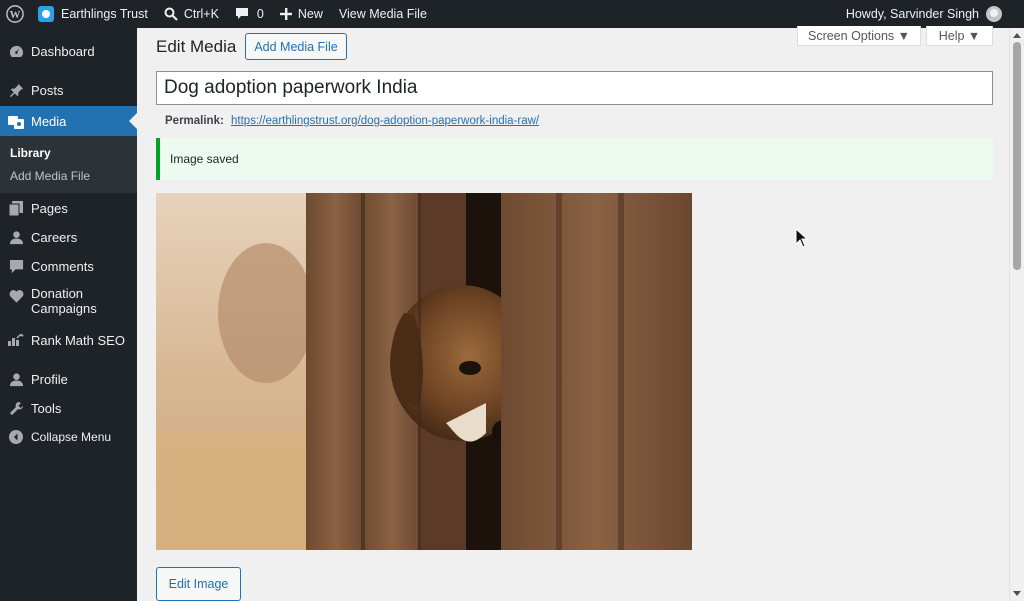 Image resolution: width=1024 pixels, height=601 pixels. What do you see at coordinates (68, 121) in the screenshot?
I see `sidebar-item-media: Media` at bounding box center [68, 121].